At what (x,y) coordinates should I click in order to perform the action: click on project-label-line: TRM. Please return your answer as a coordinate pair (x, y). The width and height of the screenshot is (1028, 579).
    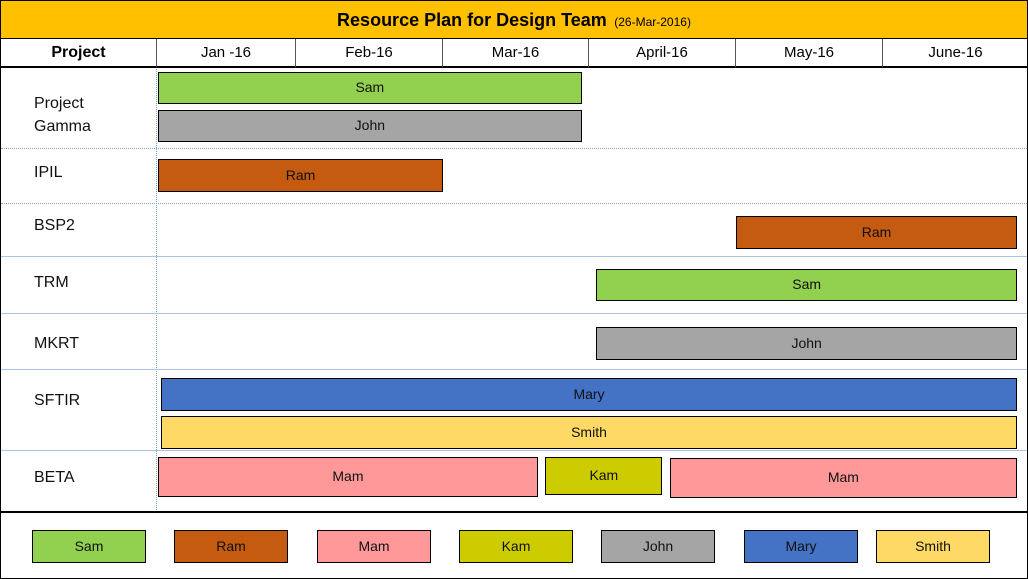
    Looking at the image, I should click on (51, 282).